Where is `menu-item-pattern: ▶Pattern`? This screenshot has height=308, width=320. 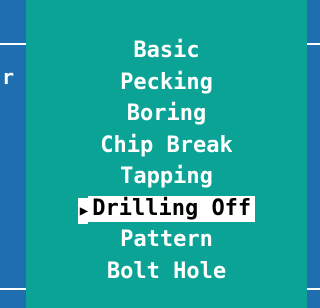
menu-item-pattern: ▶Pattern is located at coordinates (166, 240).